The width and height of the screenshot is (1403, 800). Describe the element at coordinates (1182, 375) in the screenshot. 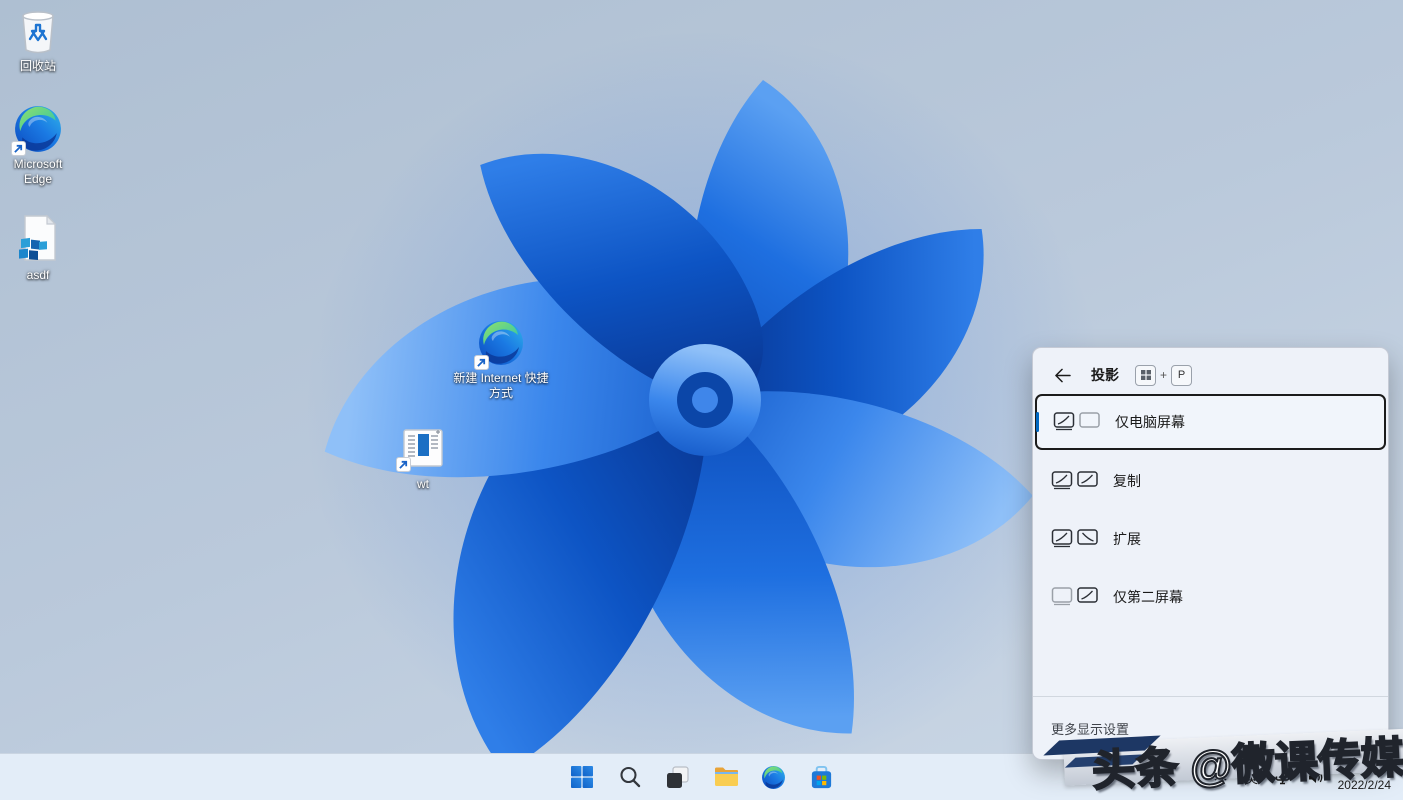

I see `p-key: P` at that location.